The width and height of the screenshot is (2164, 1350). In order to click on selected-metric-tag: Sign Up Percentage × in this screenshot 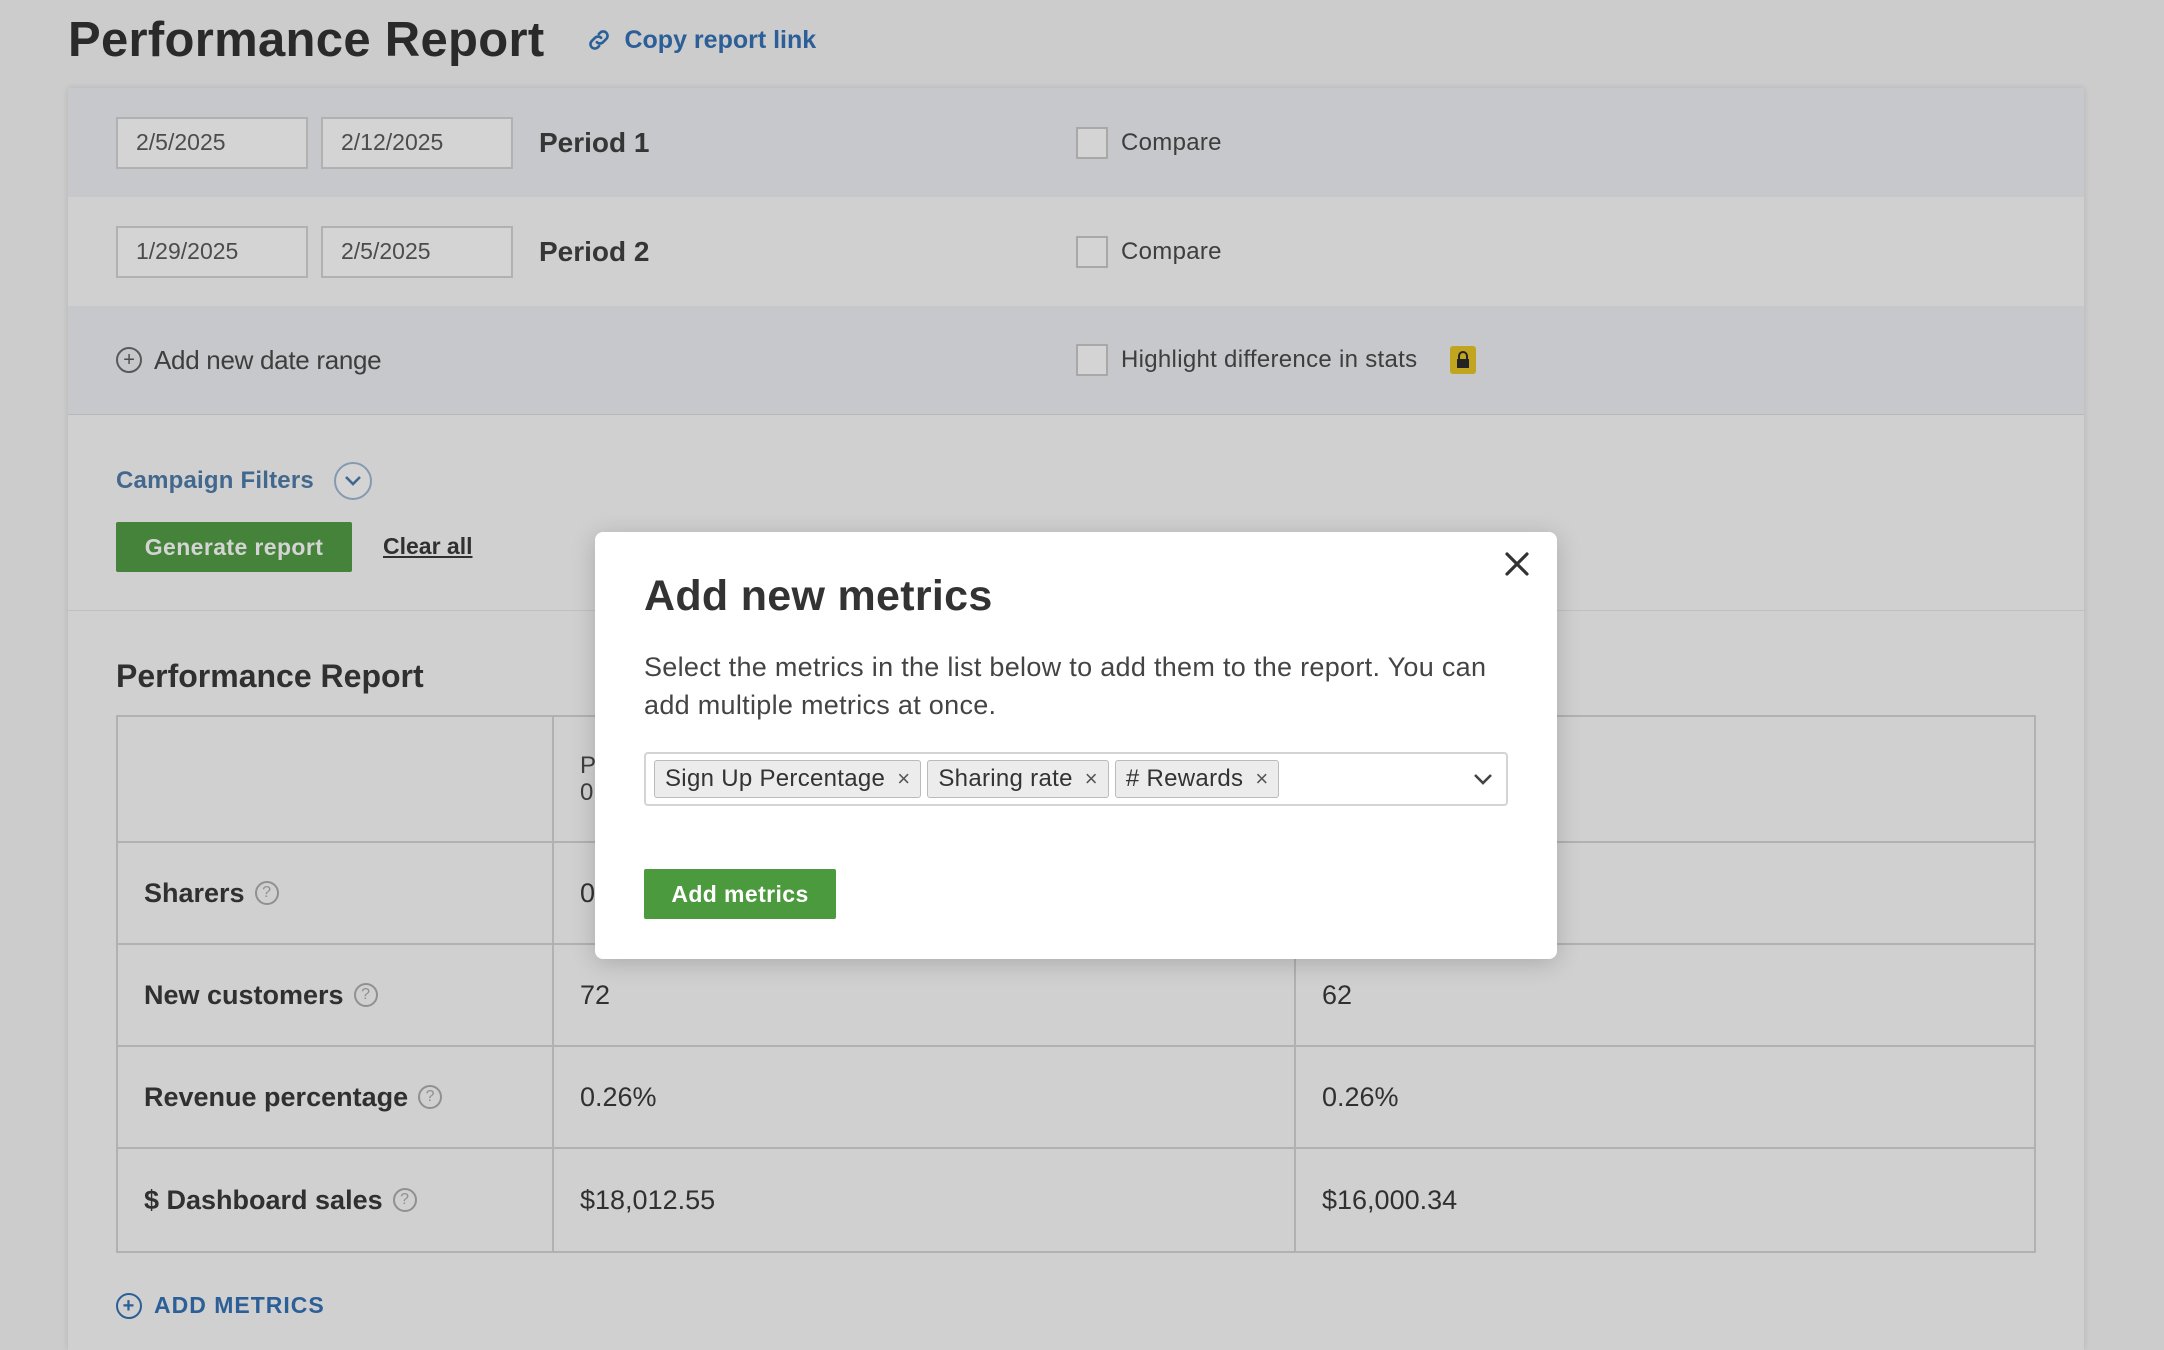, I will do `click(788, 779)`.